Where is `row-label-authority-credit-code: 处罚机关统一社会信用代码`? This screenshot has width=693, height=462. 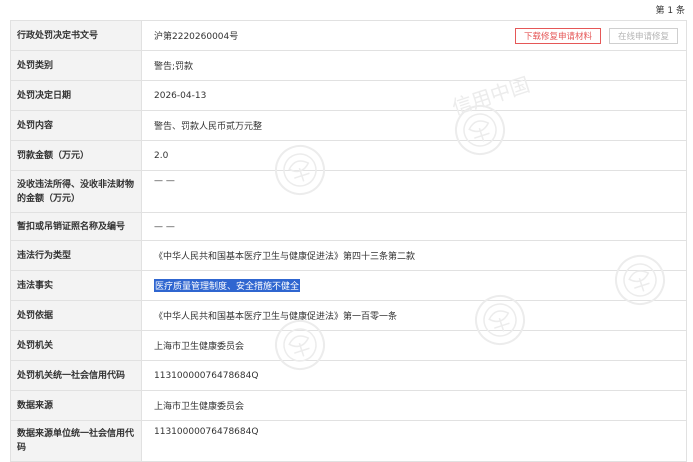
row-label-authority-credit-code: 处罚机关统一社会信用代码 is located at coordinates (76, 375).